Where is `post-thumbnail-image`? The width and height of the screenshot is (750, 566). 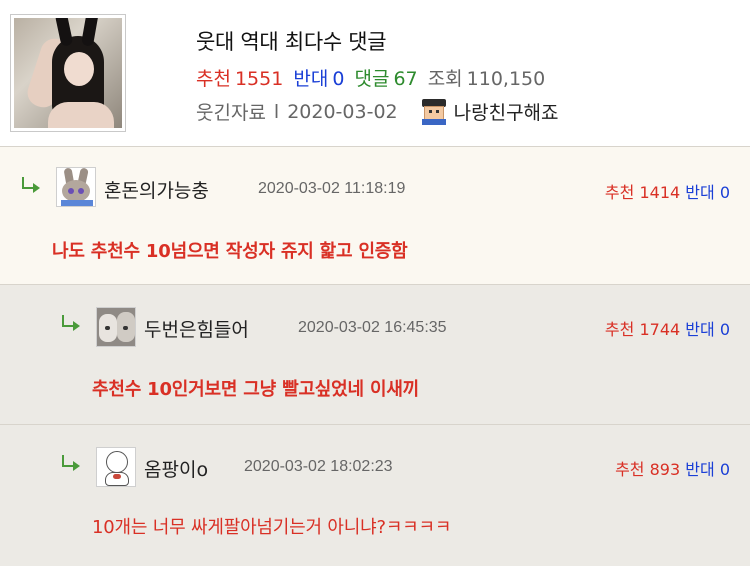 post-thumbnail-image is located at coordinates (68, 73).